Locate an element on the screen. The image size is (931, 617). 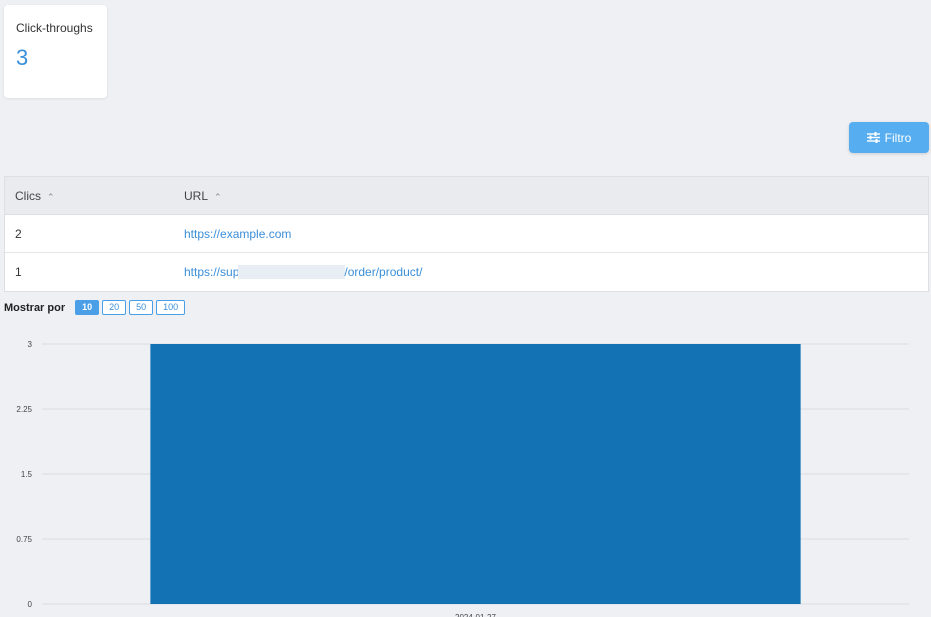
page-size-selector: Mostrar por 10 20 50 100 is located at coordinates (95, 307).